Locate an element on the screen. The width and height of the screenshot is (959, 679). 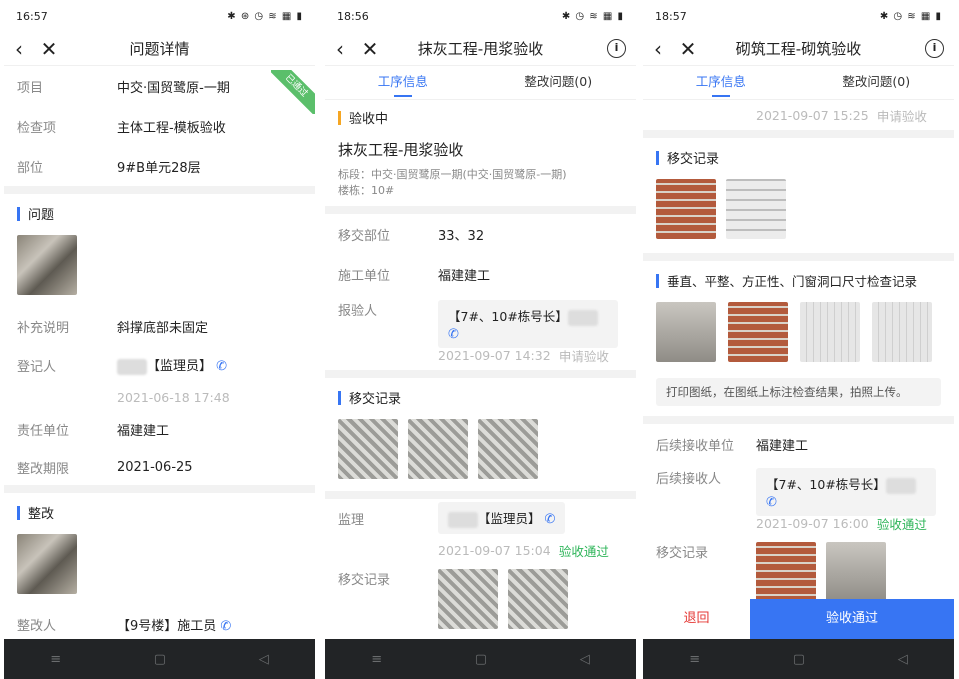
field-record: 移交记录 is located at coordinates (798, 569).